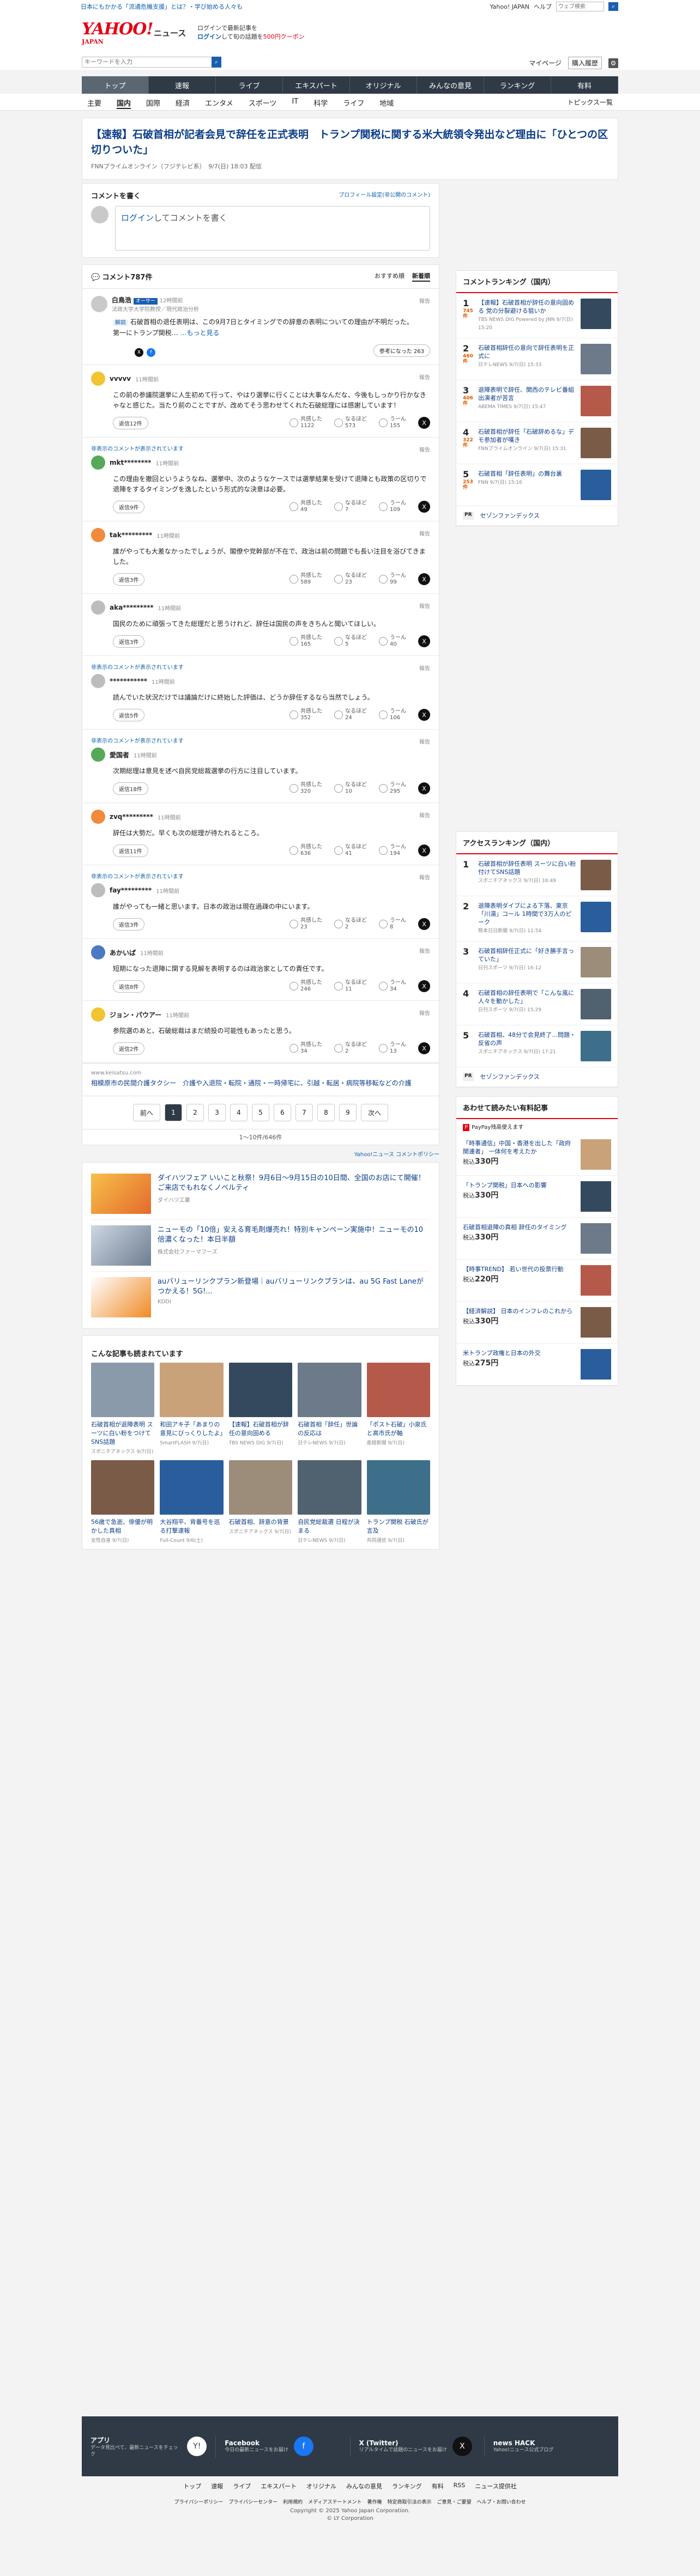  Describe the element at coordinates (217, 1112) in the screenshot. I see `pager-page-3: 3` at that location.